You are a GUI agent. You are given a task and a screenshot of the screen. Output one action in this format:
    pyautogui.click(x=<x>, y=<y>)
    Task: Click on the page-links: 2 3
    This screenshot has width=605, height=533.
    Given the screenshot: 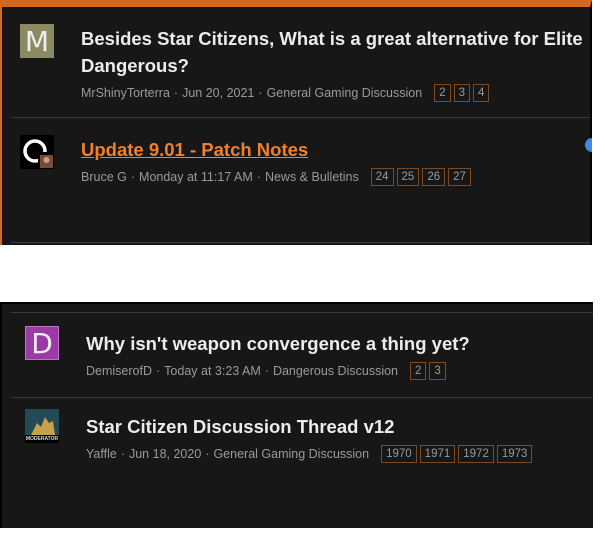 What is the action you would take?
    pyautogui.click(x=429, y=371)
    